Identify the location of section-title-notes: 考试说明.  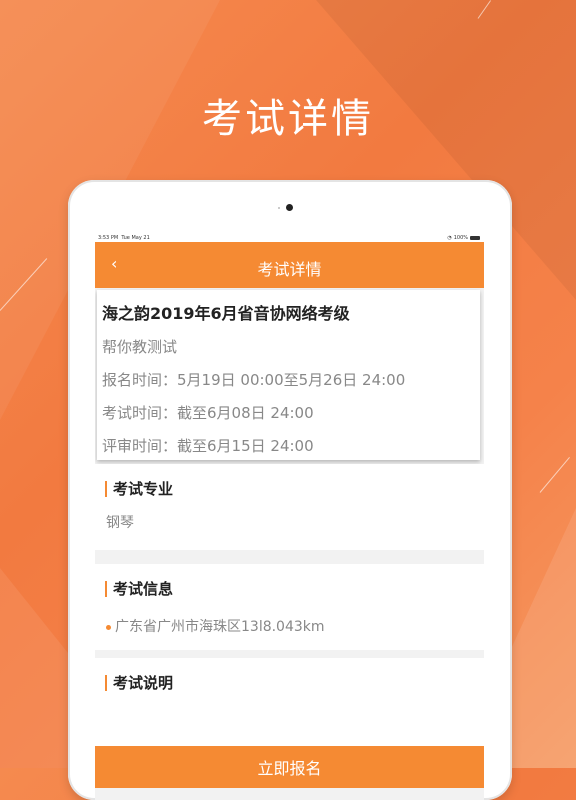
(143, 683).